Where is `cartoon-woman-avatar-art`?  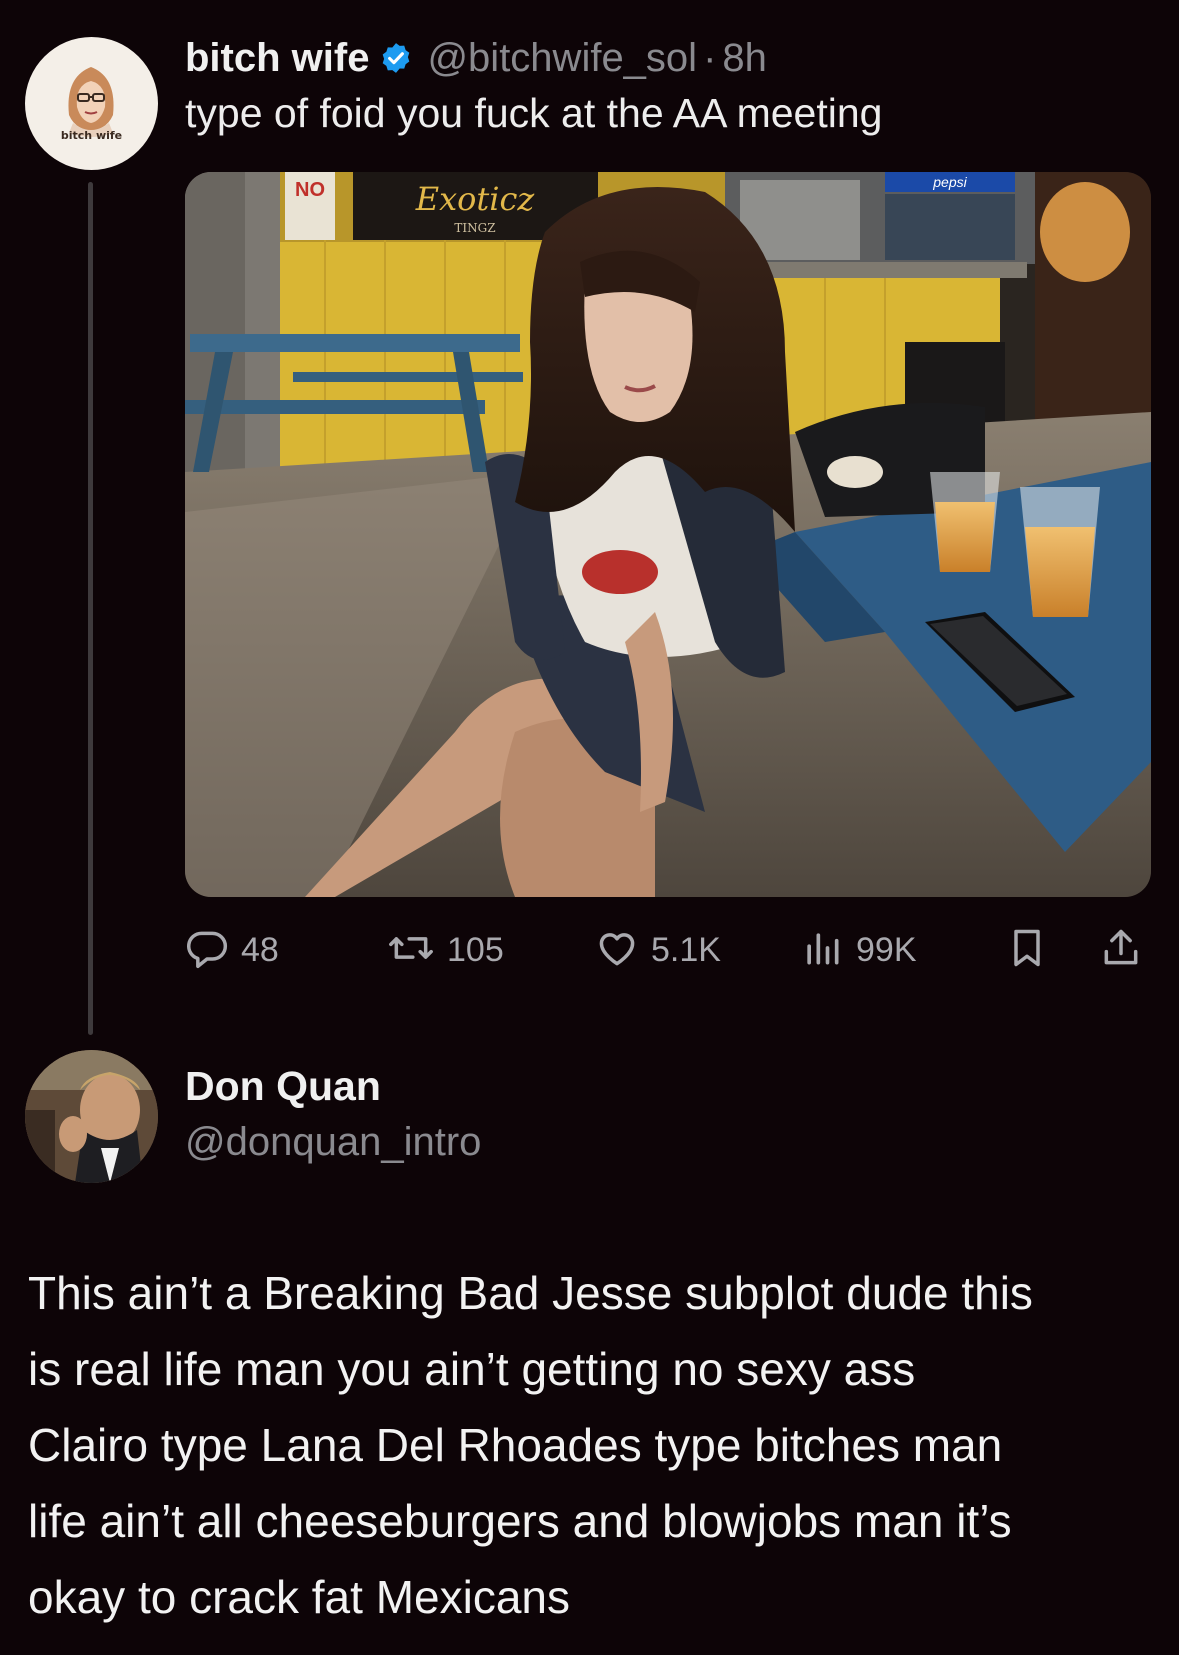 cartoon-woman-avatar-art is located at coordinates (91, 102).